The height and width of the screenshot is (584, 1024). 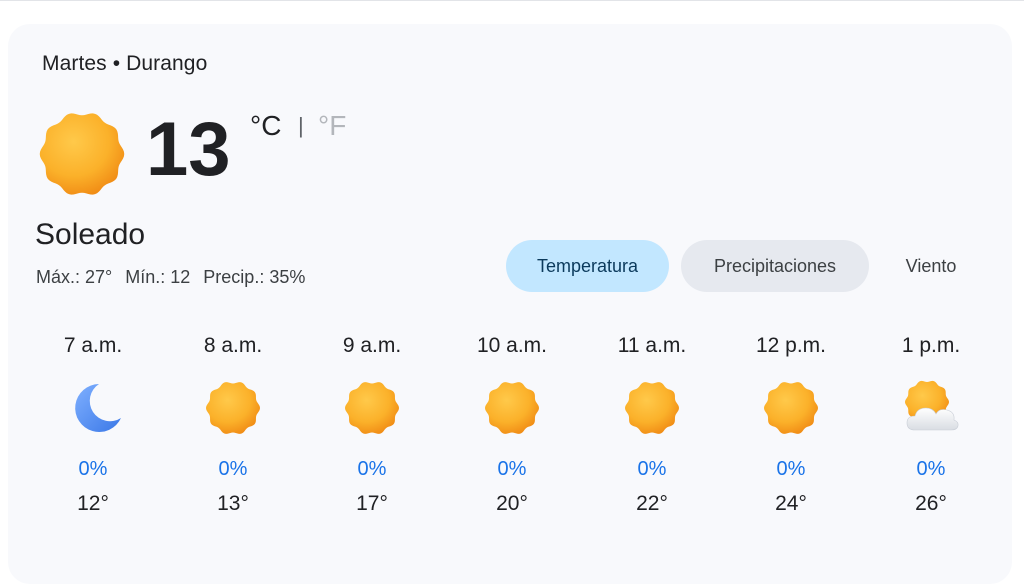 I want to click on hourly-item: 12 p.m. 0% 24°, so click(x=791, y=424).